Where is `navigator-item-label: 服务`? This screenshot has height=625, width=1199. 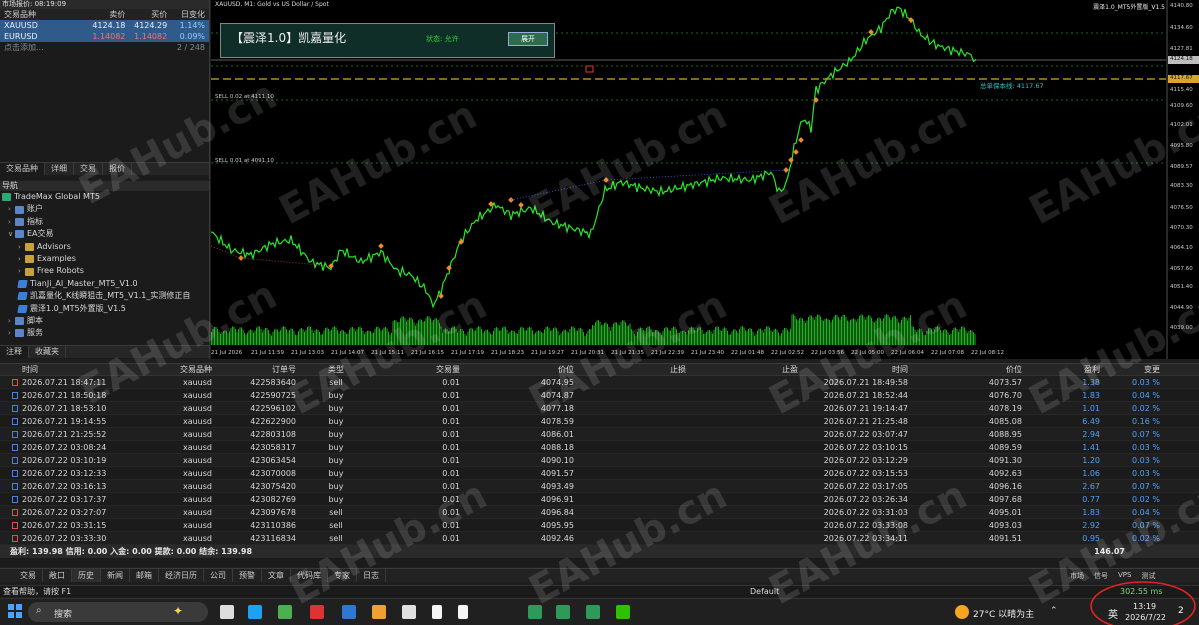 navigator-item-label: 服务 is located at coordinates (35, 333).